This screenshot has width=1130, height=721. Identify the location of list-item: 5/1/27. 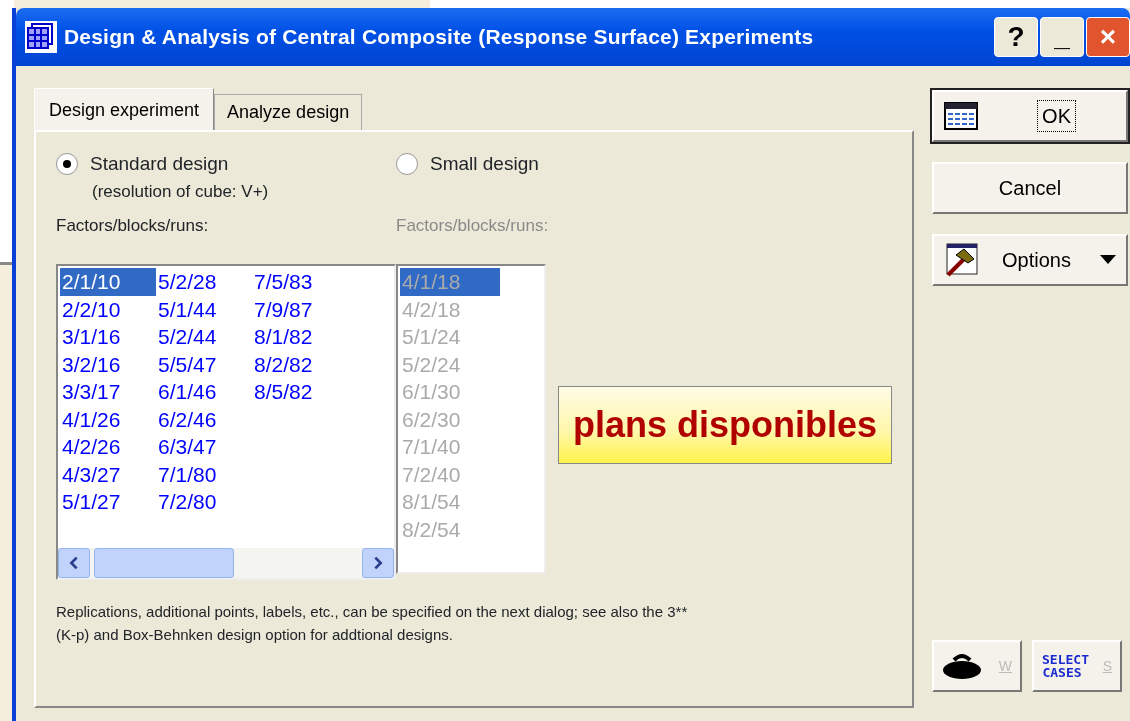
(108, 502).